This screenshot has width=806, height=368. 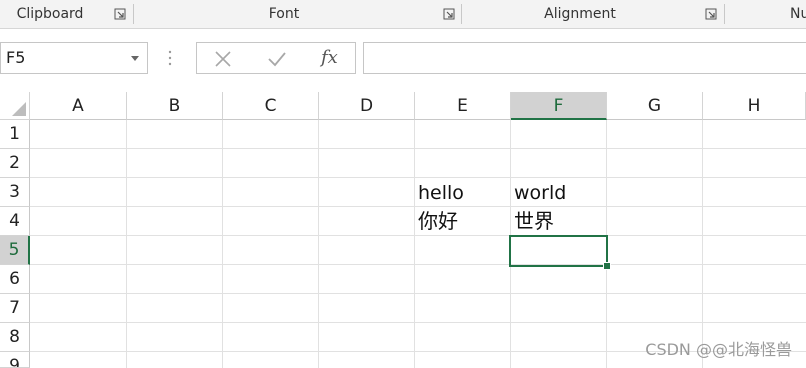 What do you see at coordinates (558, 221) in the screenshot?
I see `cell-f4: 世界` at bounding box center [558, 221].